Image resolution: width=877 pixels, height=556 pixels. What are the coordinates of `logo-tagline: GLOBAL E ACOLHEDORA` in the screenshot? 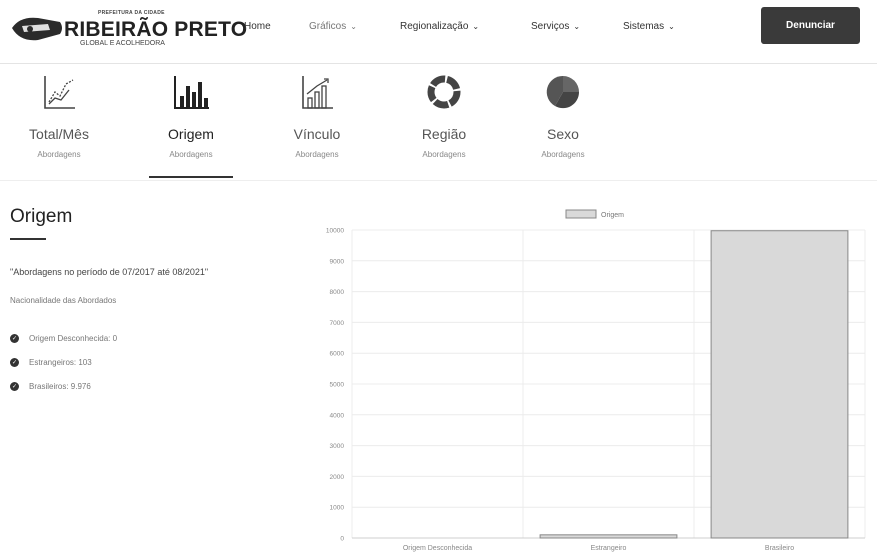 It's located at (122, 43).